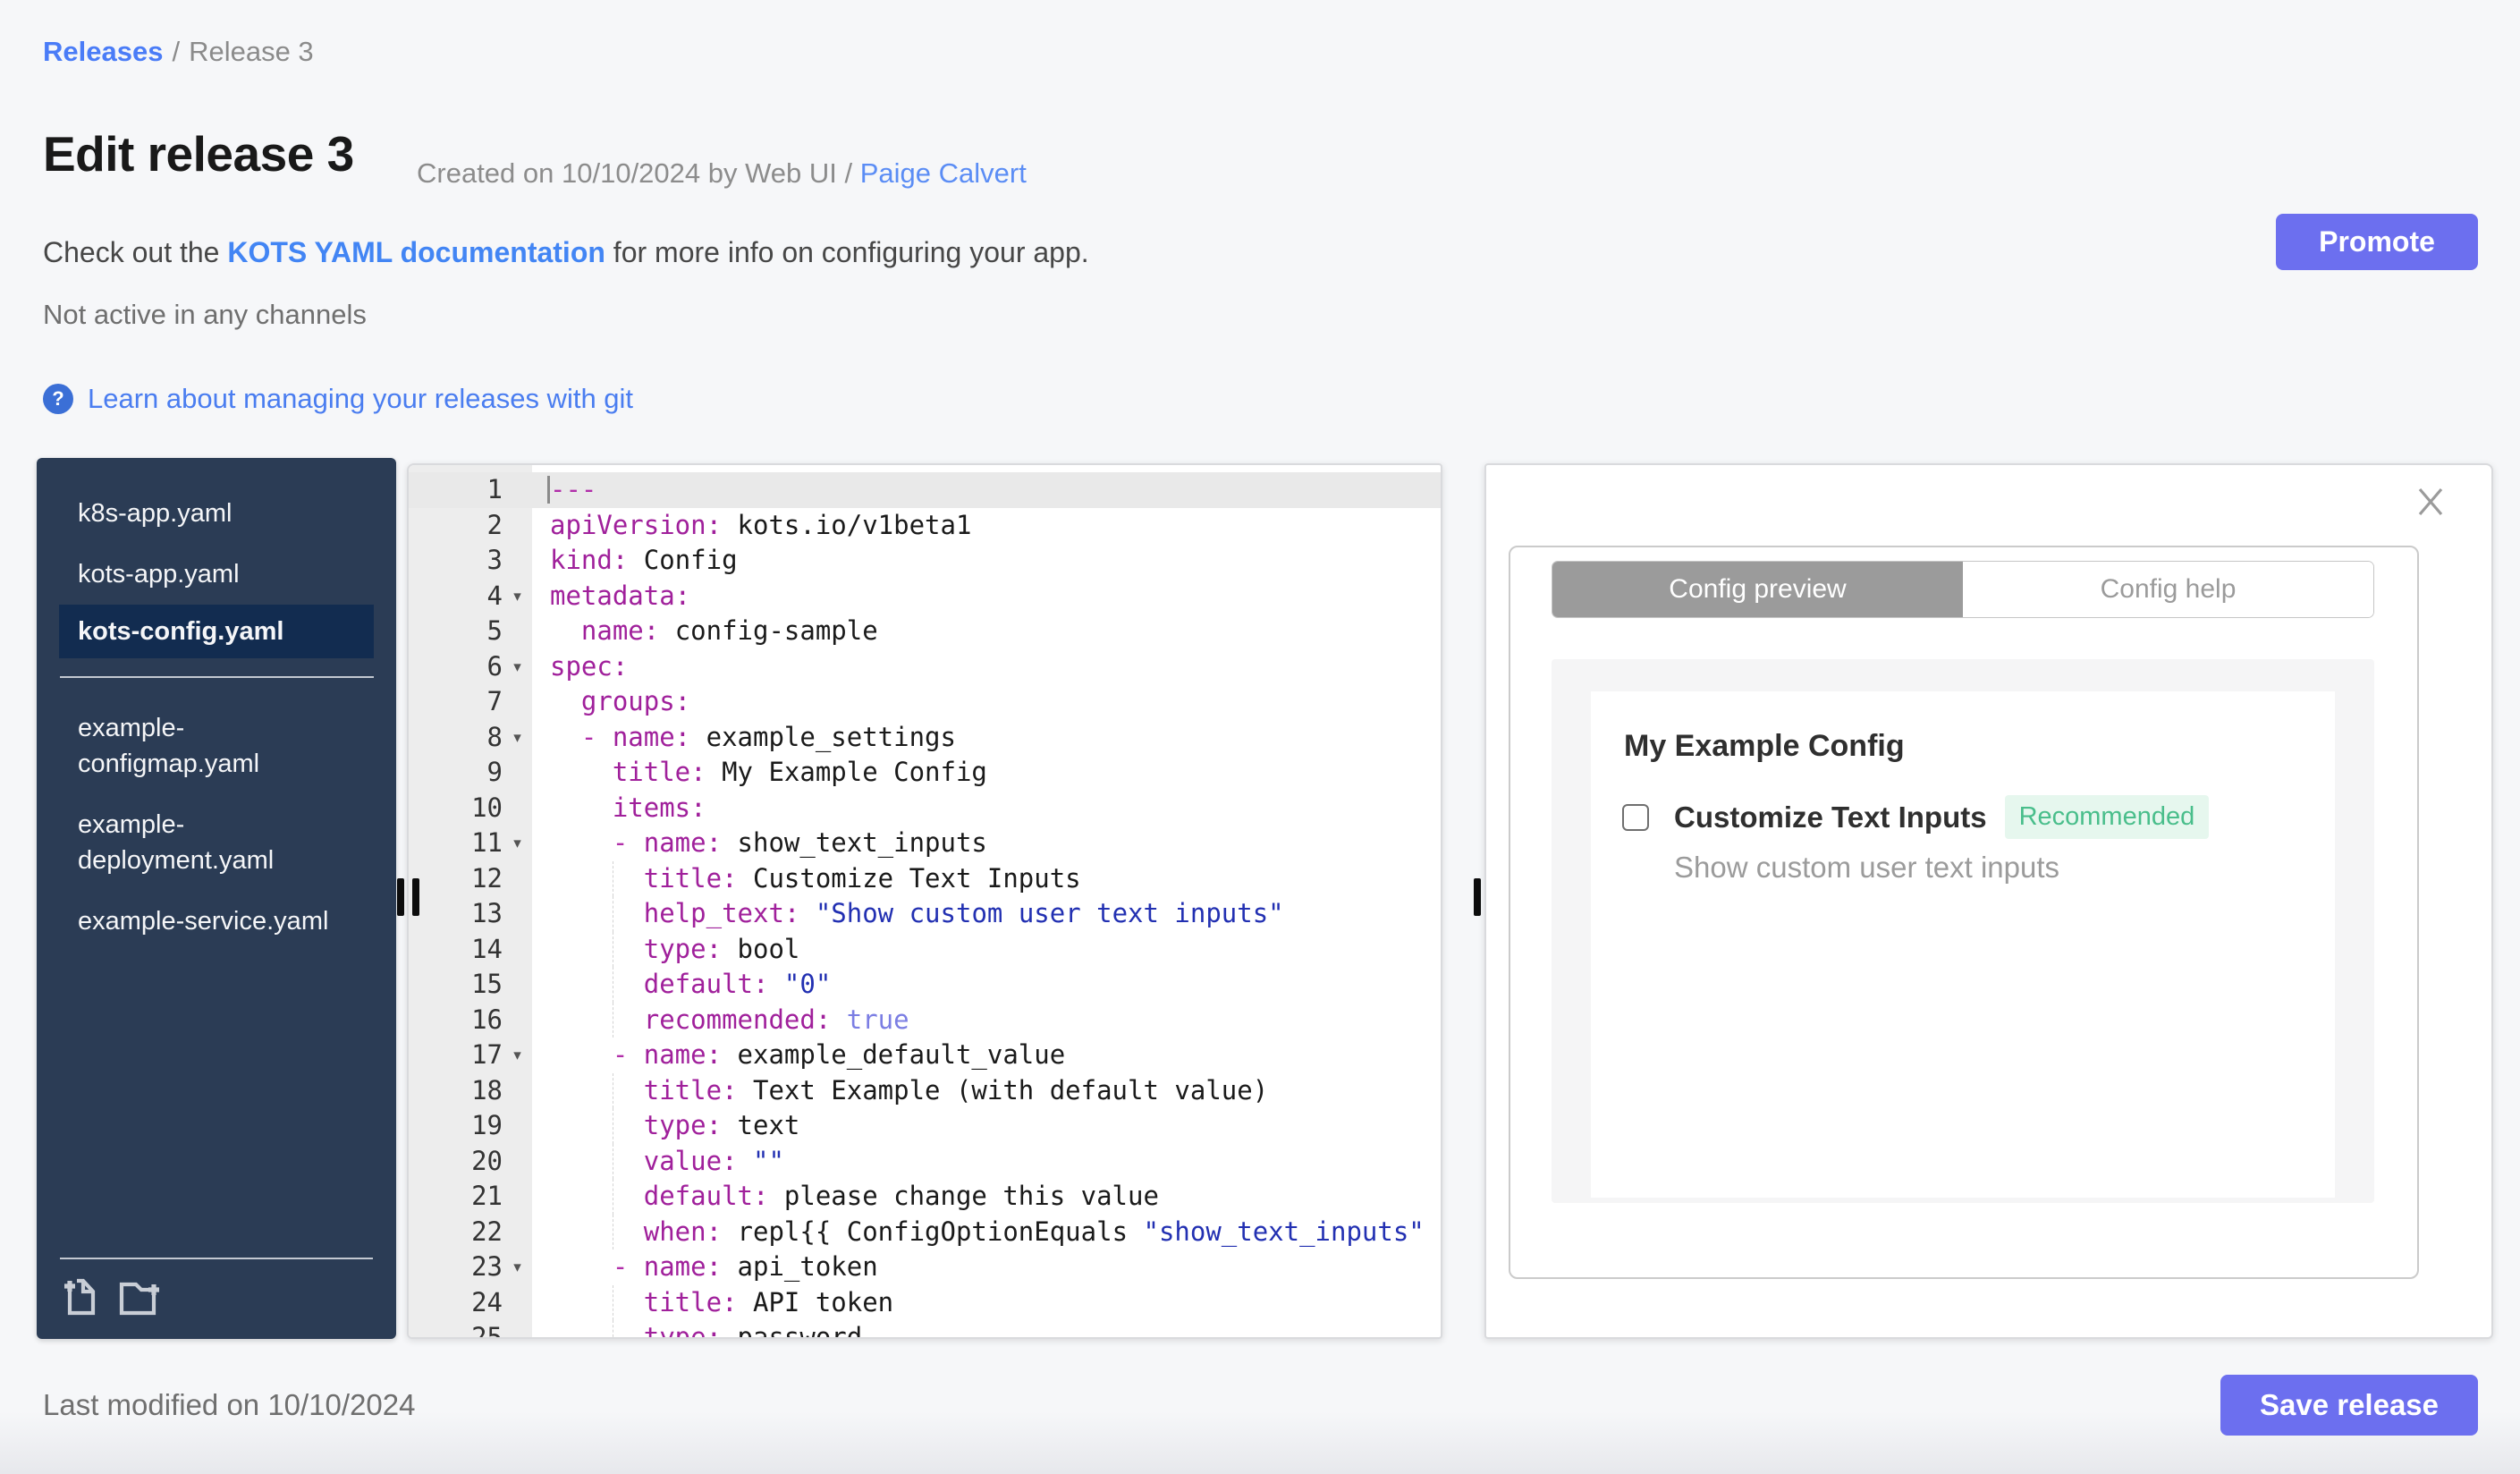 Image resolution: width=2520 pixels, height=1474 pixels. I want to click on code-line-9: 9 title: My Example Config, so click(925, 773).